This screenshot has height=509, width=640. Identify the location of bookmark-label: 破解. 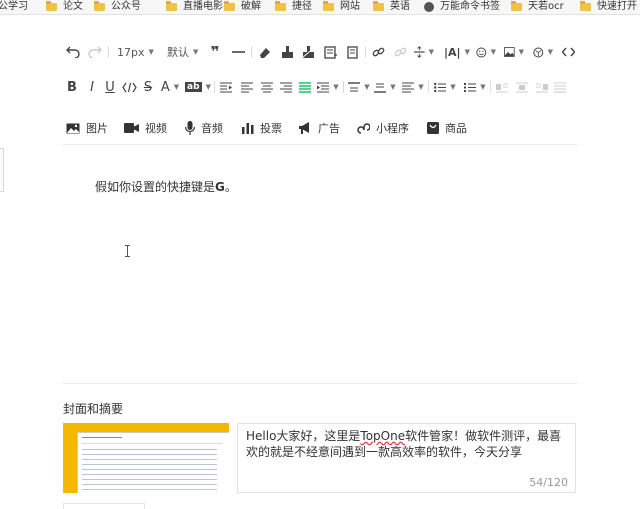
(251, 6).